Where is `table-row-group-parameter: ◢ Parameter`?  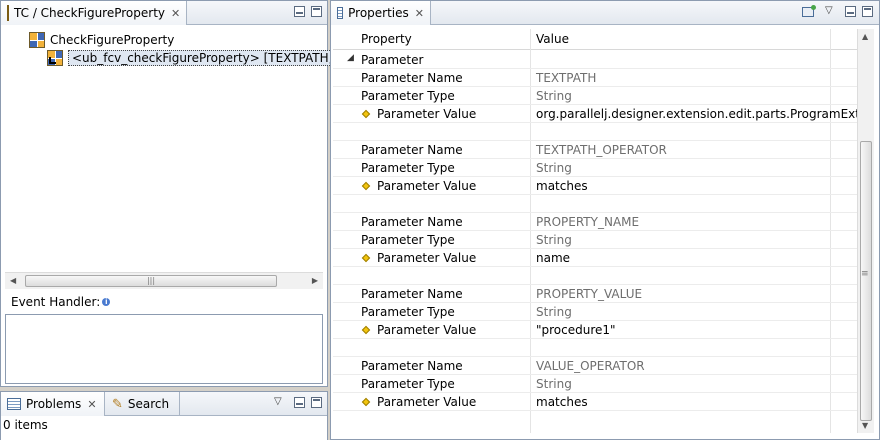
table-row-group-parameter: ◢ Parameter is located at coordinates (595, 60).